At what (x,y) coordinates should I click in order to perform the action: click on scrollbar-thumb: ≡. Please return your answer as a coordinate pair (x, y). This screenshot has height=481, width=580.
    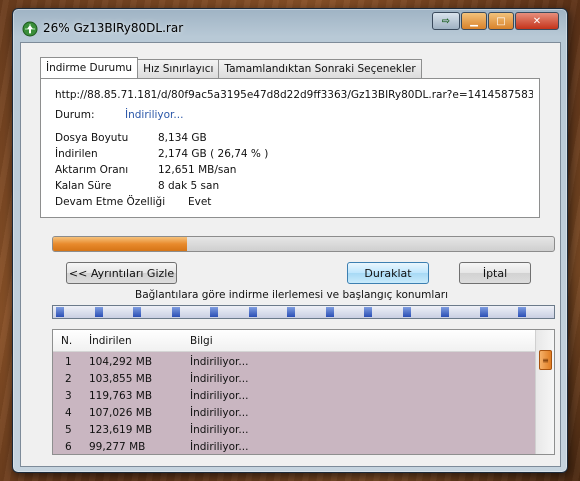
    Looking at the image, I should click on (545, 360).